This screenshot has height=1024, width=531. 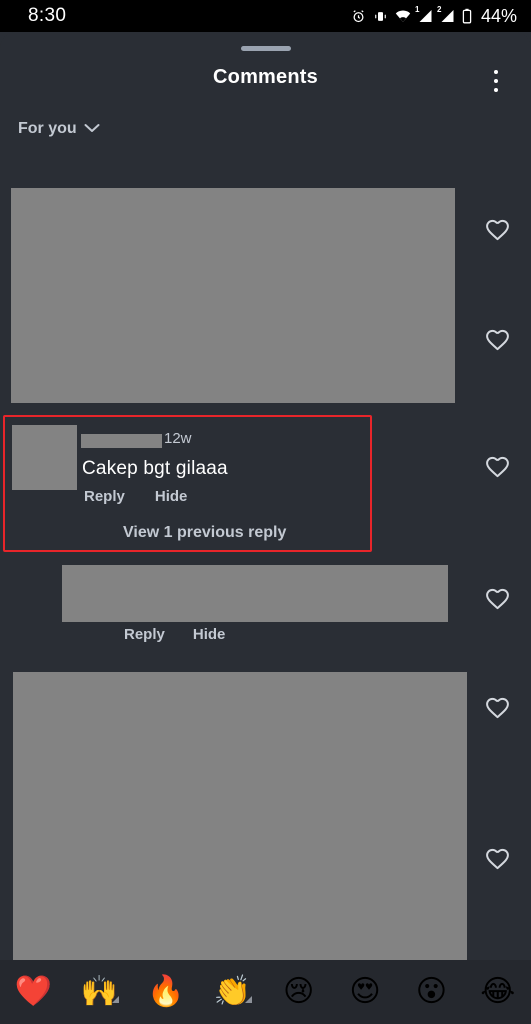 I want to click on status-icon-group: 1 2 44%, so click(x=434, y=16).